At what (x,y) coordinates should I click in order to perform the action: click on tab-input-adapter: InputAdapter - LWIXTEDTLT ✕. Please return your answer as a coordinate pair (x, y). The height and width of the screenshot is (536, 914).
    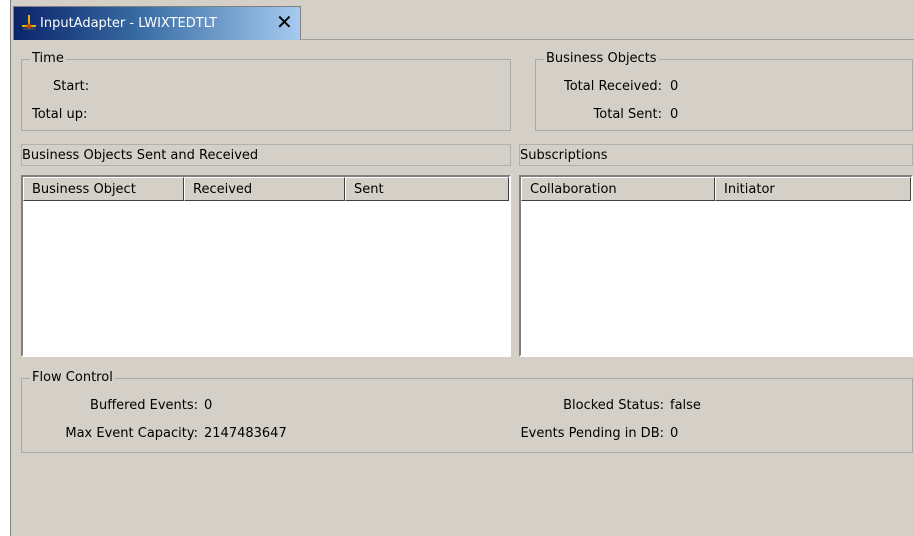
    Looking at the image, I should click on (157, 23).